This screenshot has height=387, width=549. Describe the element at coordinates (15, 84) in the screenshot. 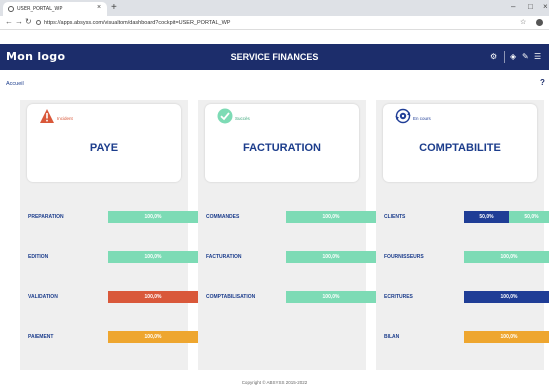

I see `breadcrumb: Accueil` at that location.